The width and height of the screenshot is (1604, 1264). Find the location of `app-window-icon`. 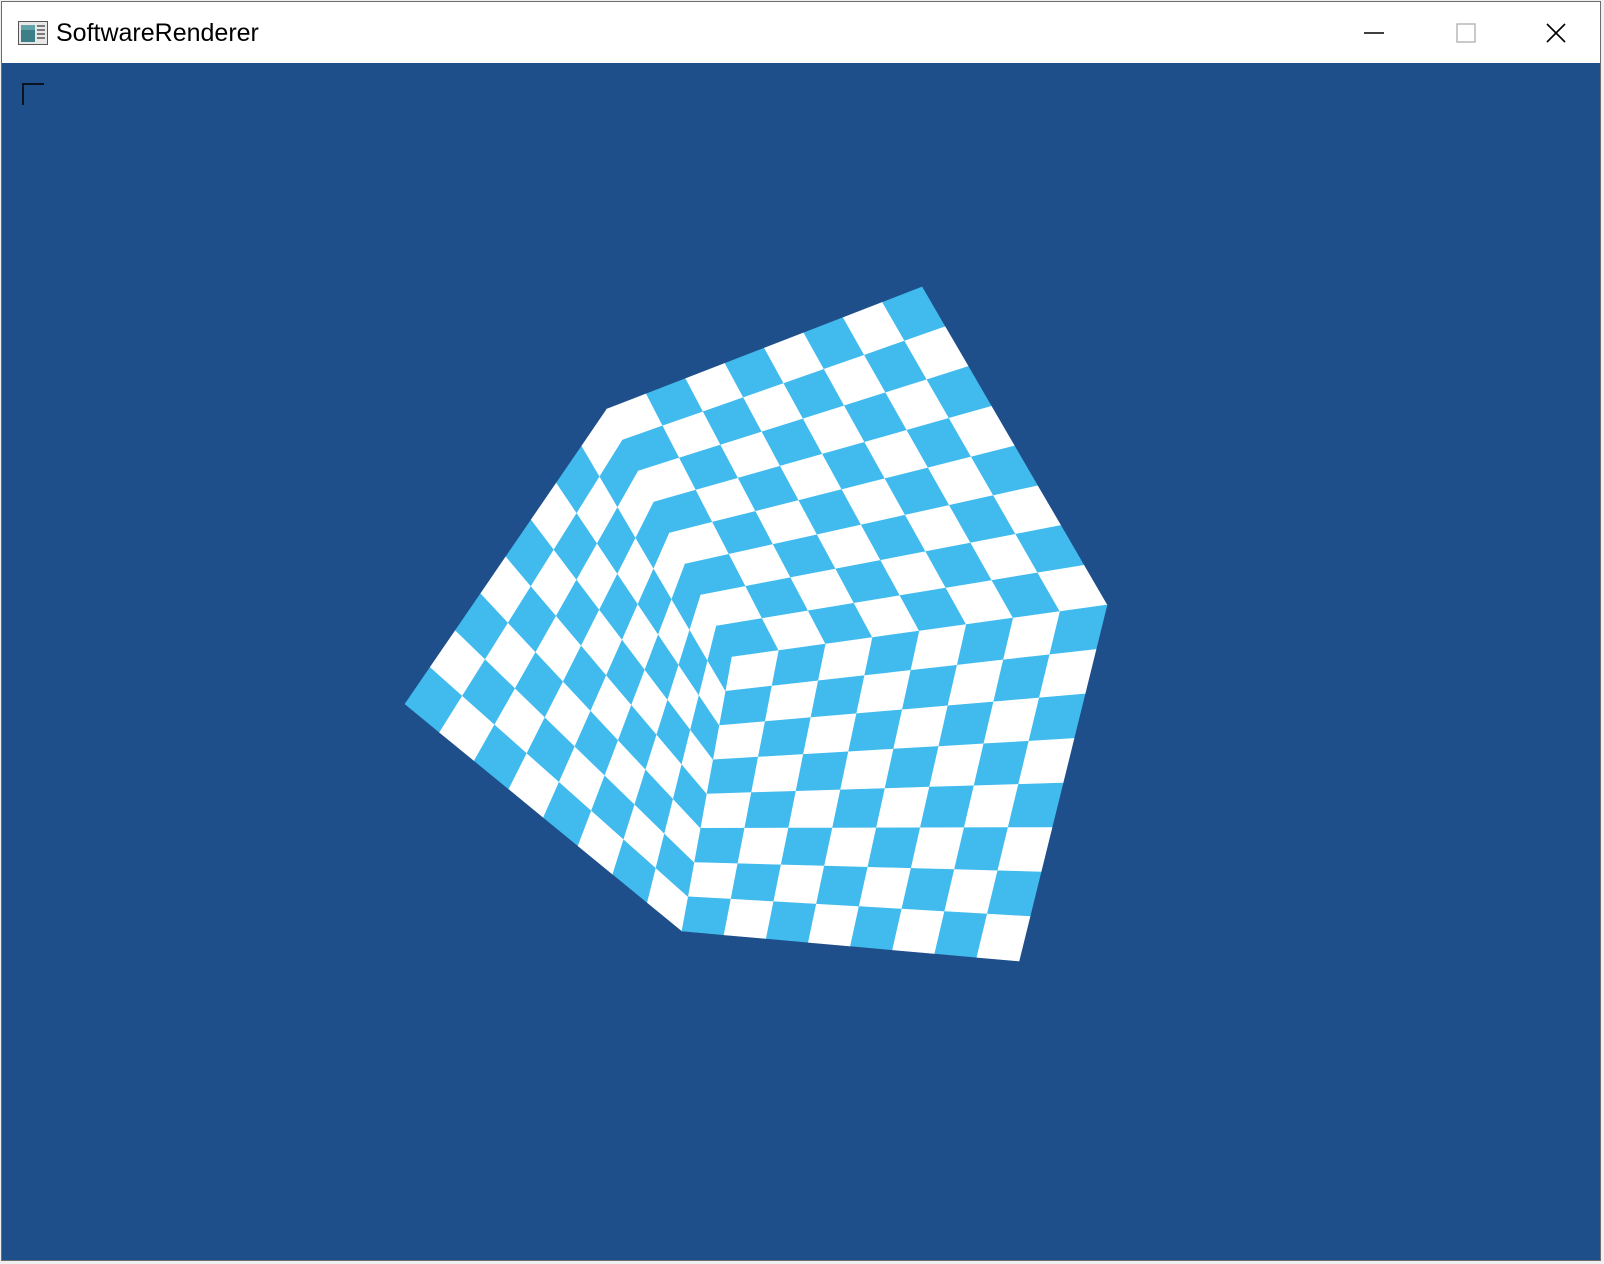

app-window-icon is located at coordinates (33, 33).